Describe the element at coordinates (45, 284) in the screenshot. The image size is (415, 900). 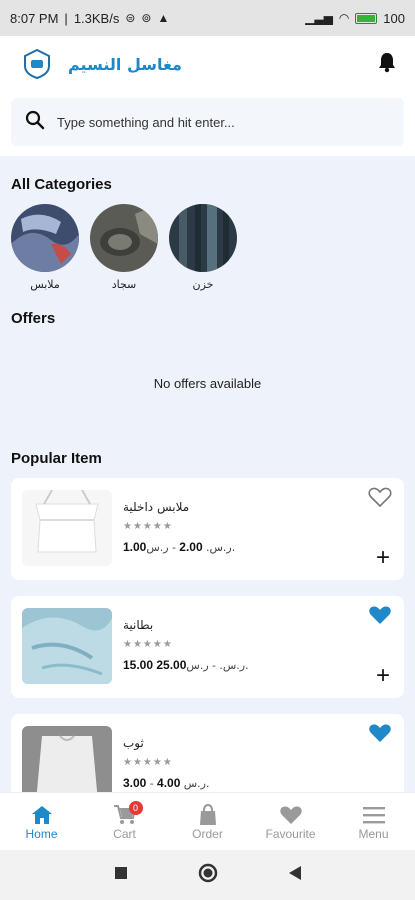
I see `category-label: ملابس` at that location.